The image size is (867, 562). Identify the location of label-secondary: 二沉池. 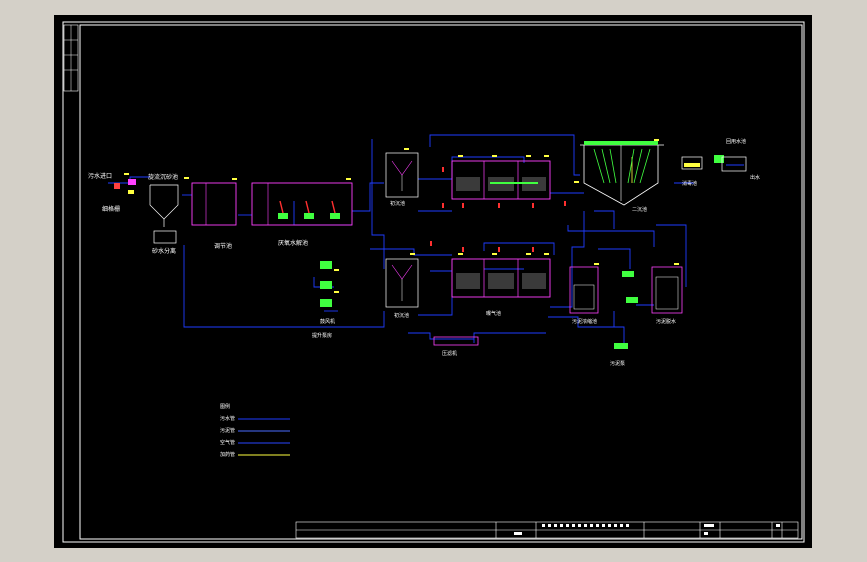
(639, 209).